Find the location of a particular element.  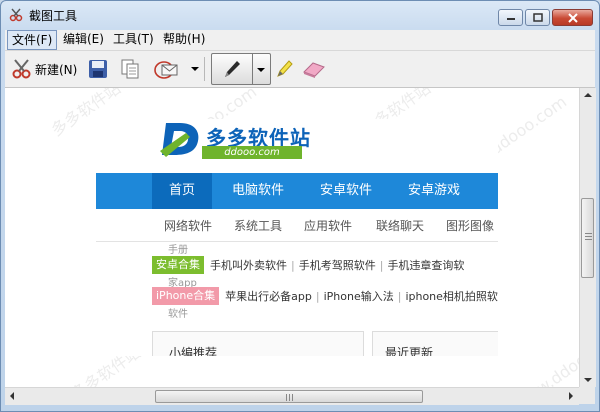

list-item: 手机违章查询软 is located at coordinates (426, 265).